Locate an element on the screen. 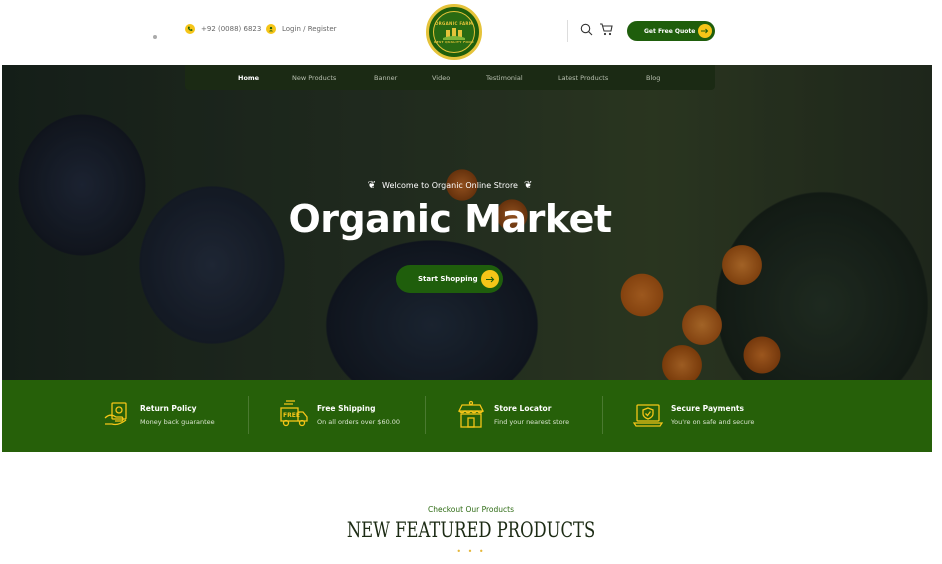 This screenshot has height=564, width=942. farm-icon is located at coordinates (454, 33).